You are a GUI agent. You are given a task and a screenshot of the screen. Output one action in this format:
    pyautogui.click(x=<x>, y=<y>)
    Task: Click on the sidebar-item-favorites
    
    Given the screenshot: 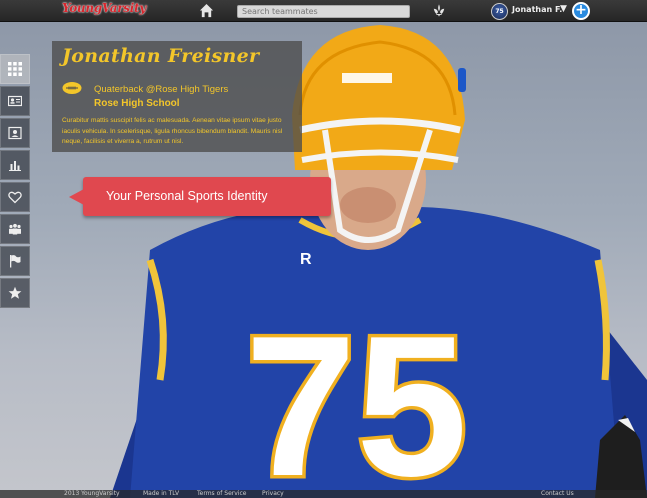 What is the action you would take?
    pyautogui.click(x=15, y=197)
    